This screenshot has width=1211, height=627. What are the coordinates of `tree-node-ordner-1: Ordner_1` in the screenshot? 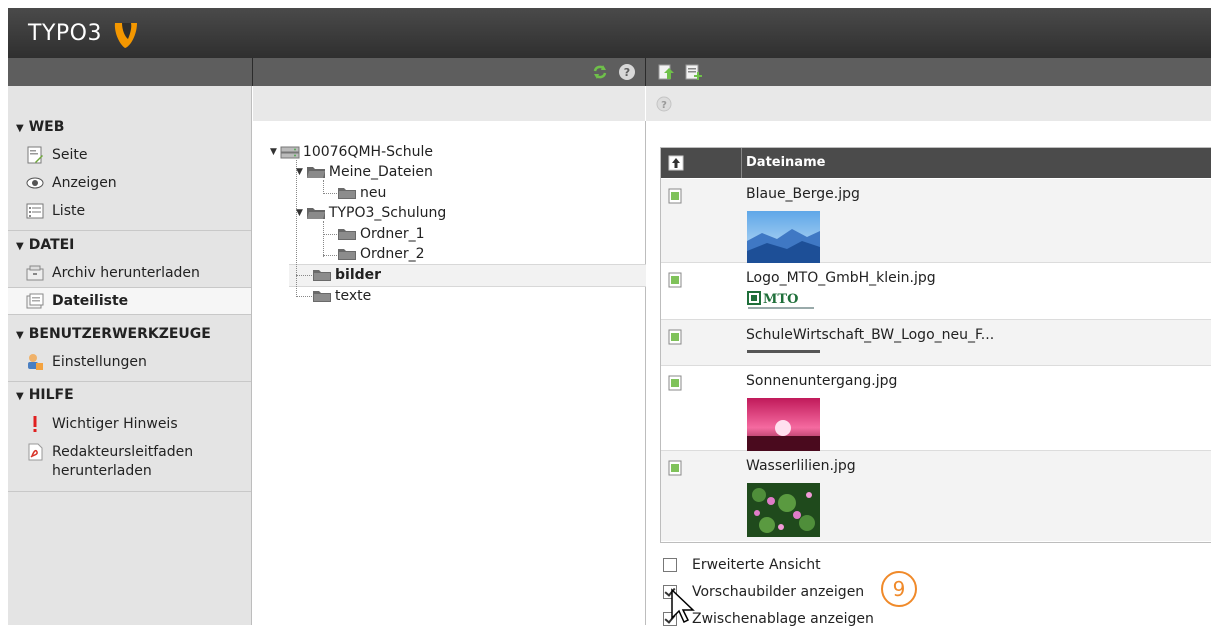 It's located at (381, 234).